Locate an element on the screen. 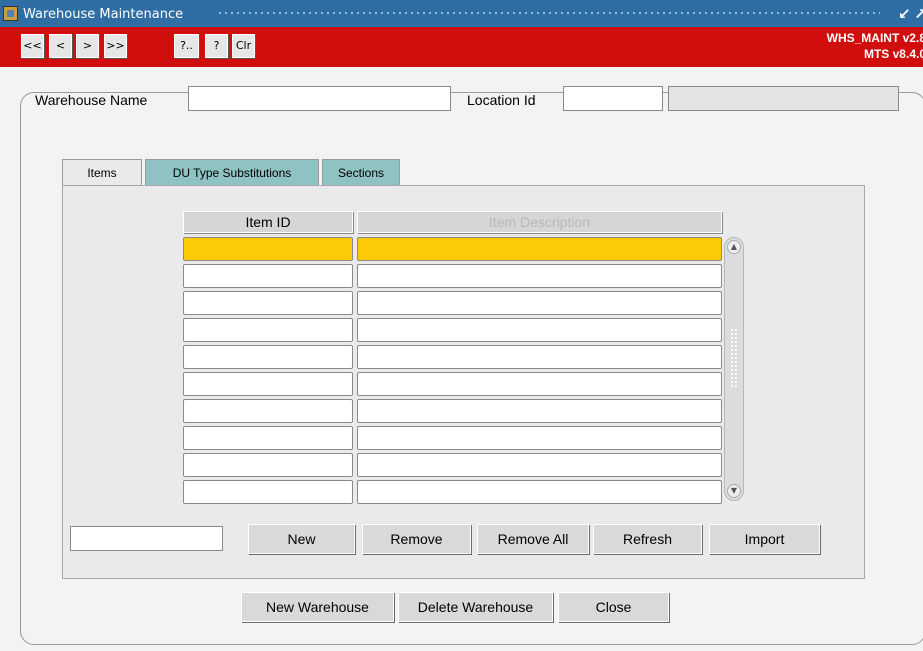 Image resolution: width=923 pixels, height=651 pixels. refresh-button: Refresh is located at coordinates (647, 539).